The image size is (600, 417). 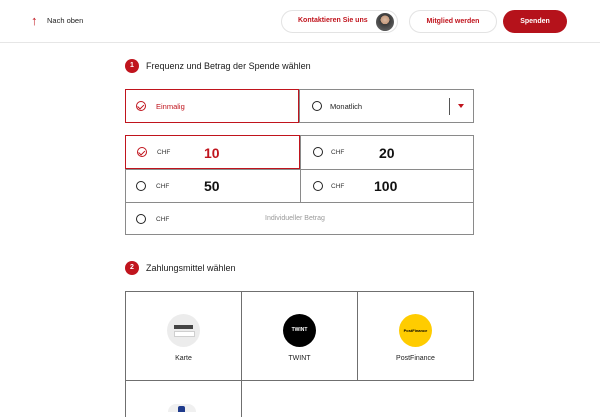 What do you see at coordinates (415, 358) in the screenshot?
I see `payment-method-label: PostFinance` at bounding box center [415, 358].